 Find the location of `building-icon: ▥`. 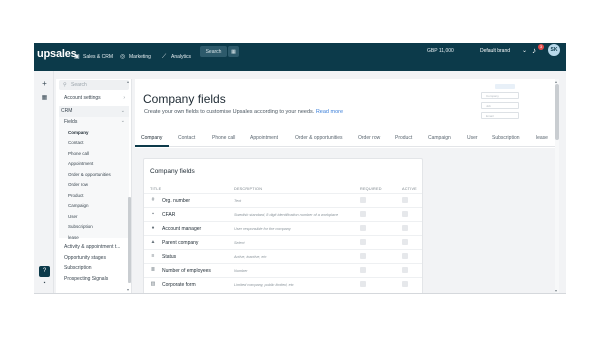

building-icon: ▥ is located at coordinates (153, 284).